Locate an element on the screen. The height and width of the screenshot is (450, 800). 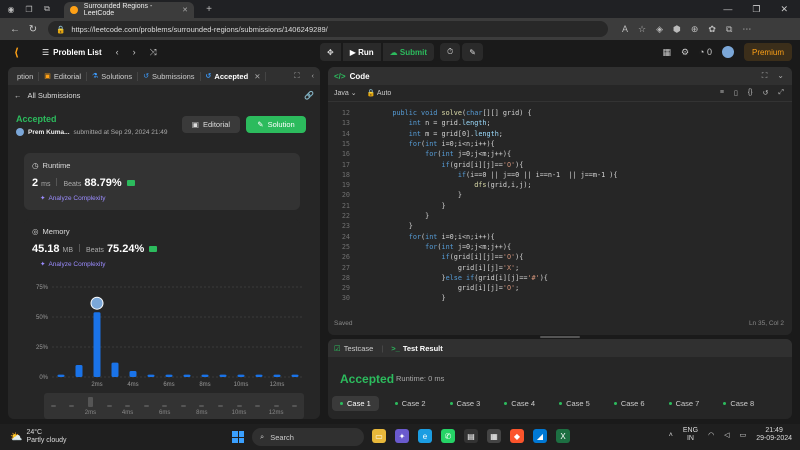
fullscreen-icon: ⤢ is located at coordinates (781, 93).